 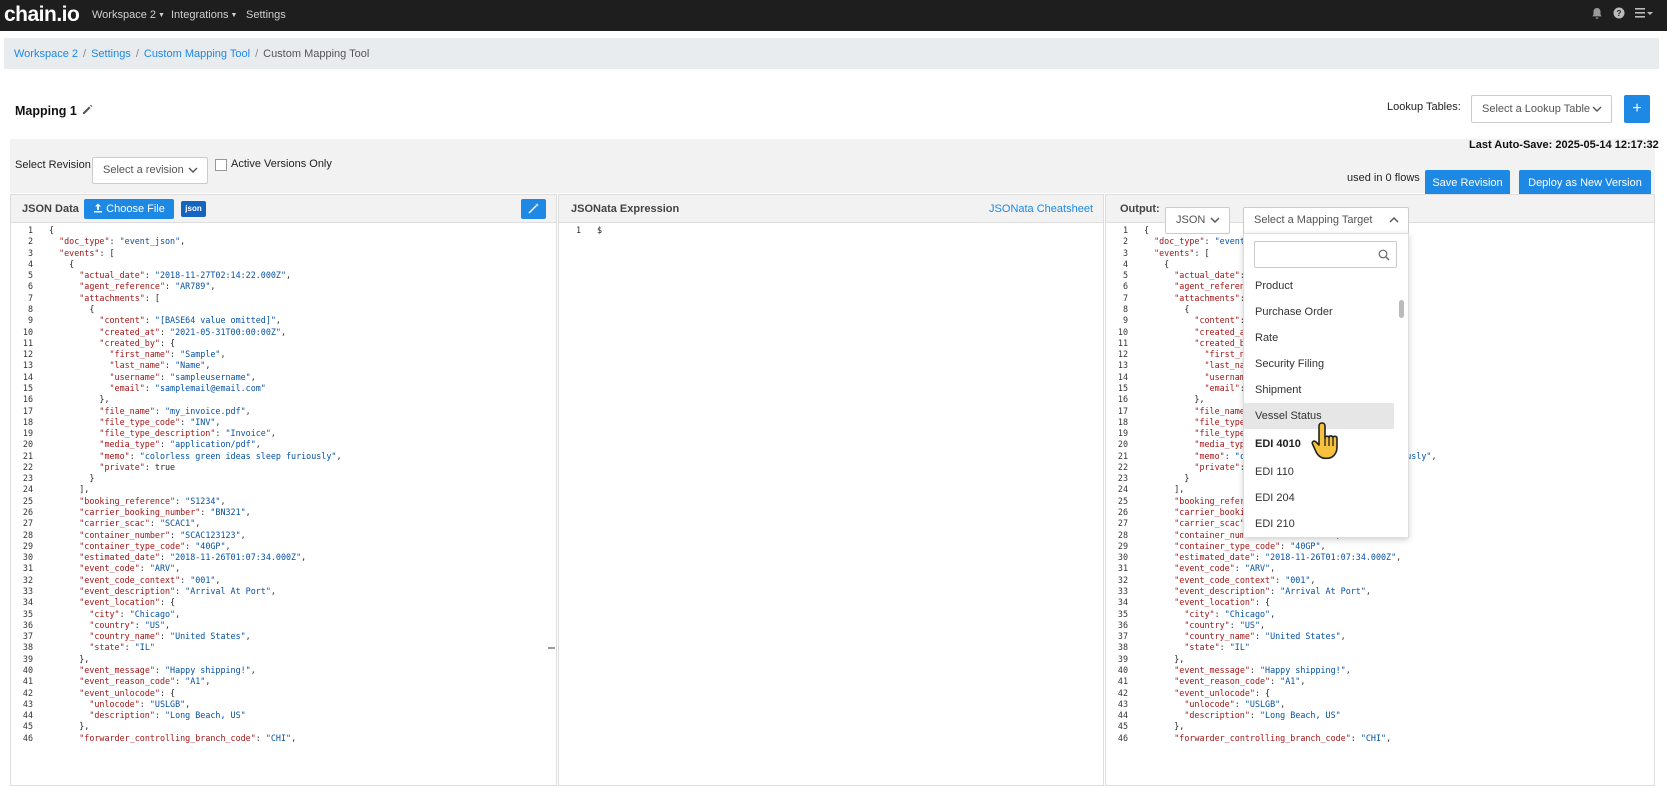 I want to click on jsonata-header: JSONata Expression JSONata Cheatsheet, so click(x=831, y=209).